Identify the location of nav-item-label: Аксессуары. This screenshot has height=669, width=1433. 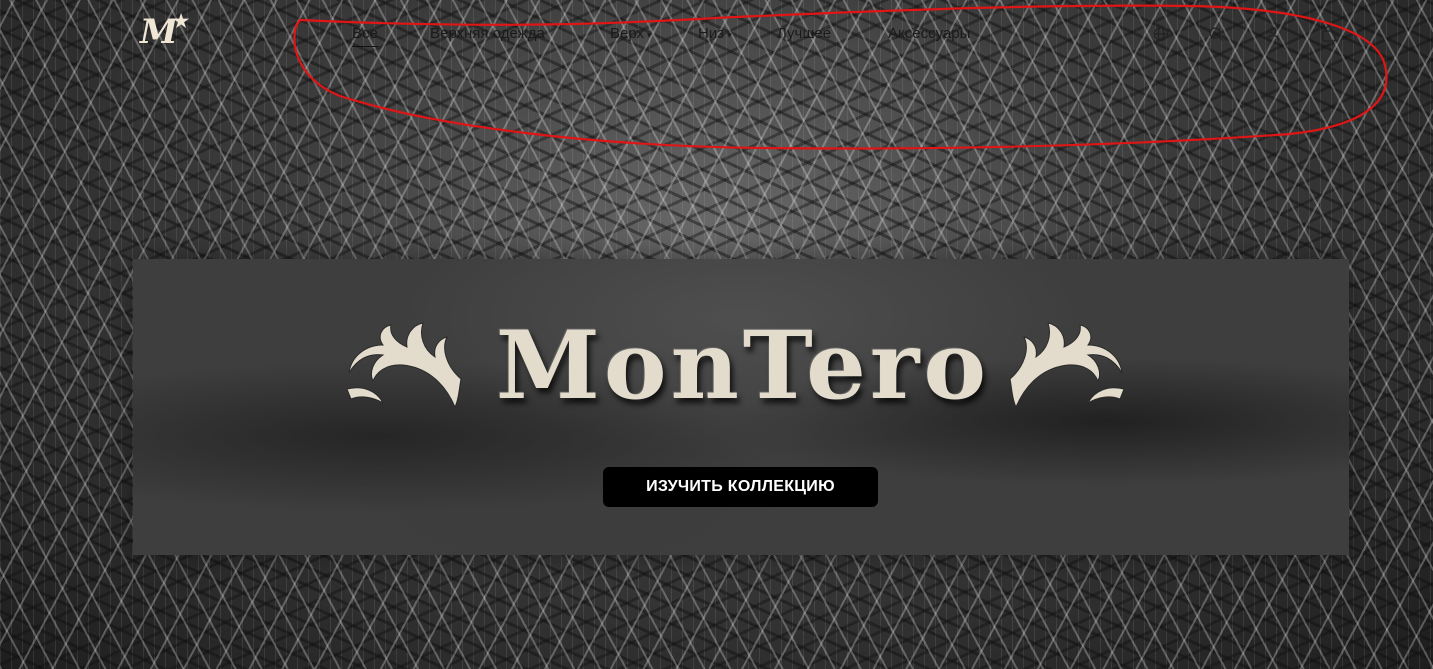
(929, 33).